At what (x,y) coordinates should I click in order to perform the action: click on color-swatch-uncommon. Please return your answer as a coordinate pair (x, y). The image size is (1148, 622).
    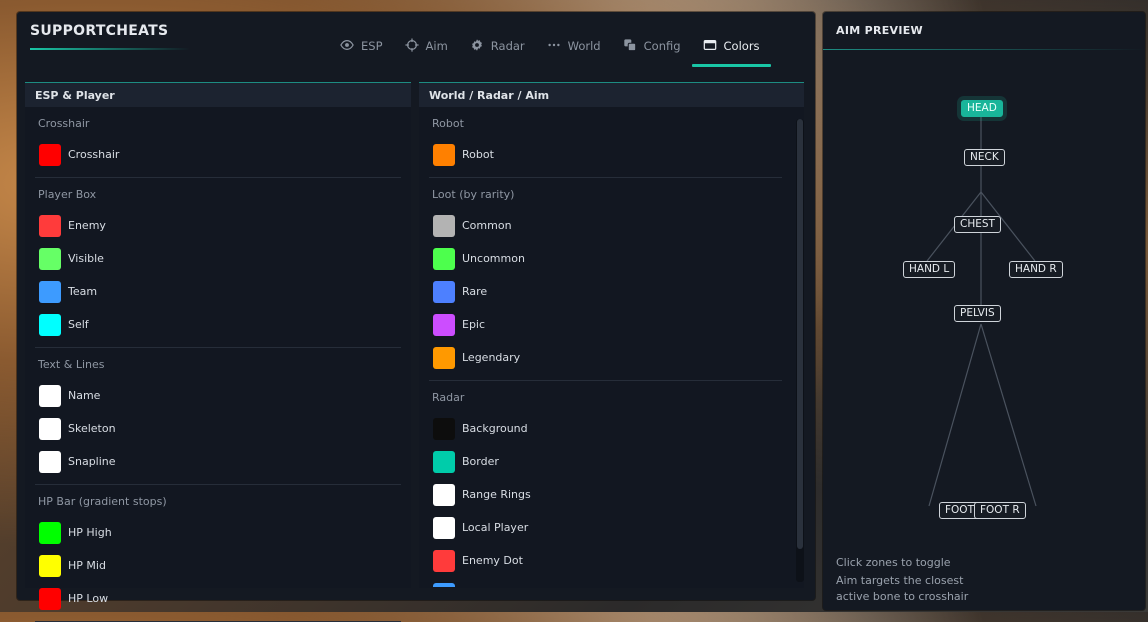
    Looking at the image, I should click on (444, 258).